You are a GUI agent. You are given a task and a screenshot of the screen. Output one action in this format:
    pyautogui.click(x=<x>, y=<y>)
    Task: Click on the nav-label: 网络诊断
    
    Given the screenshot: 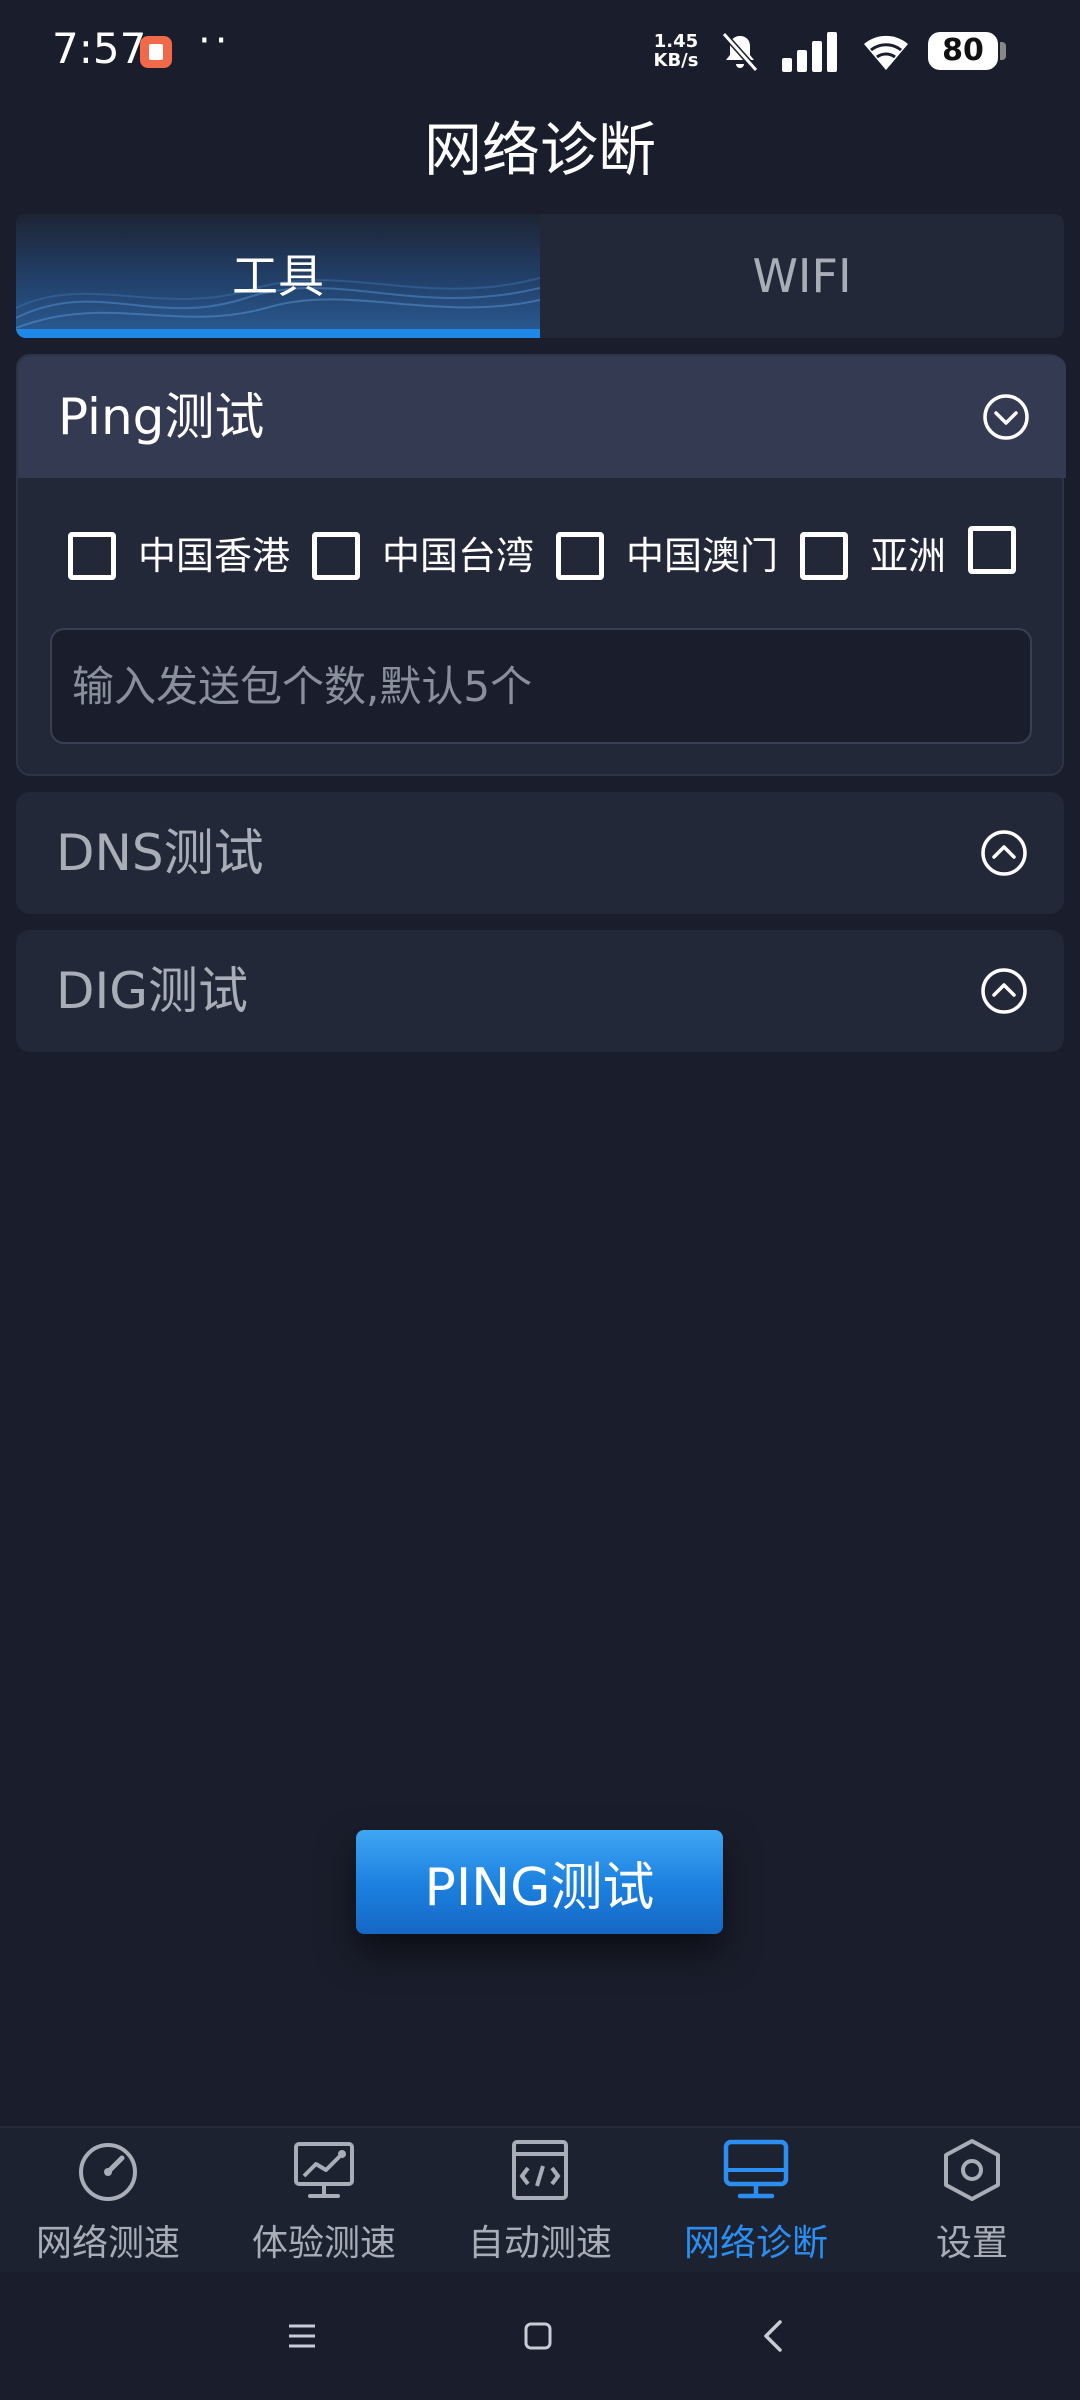 What is the action you would take?
    pyautogui.click(x=755, y=2243)
    